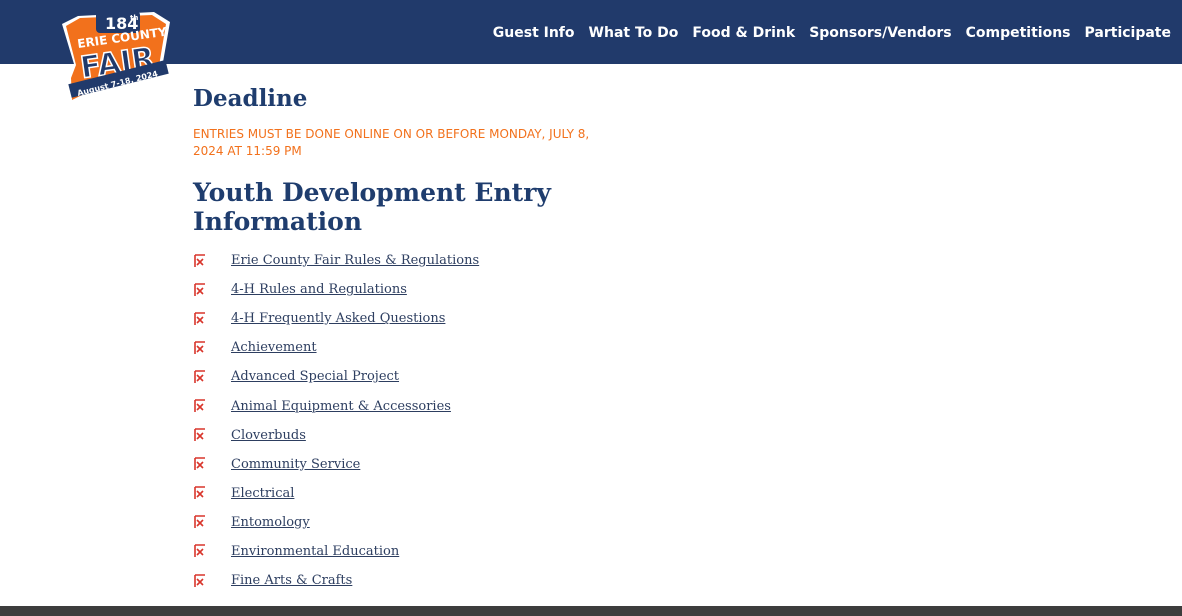 The height and width of the screenshot is (616, 1182). Describe the element at coordinates (315, 376) in the screenshot. I see `doc-link: Advanced Special Project` at that location.